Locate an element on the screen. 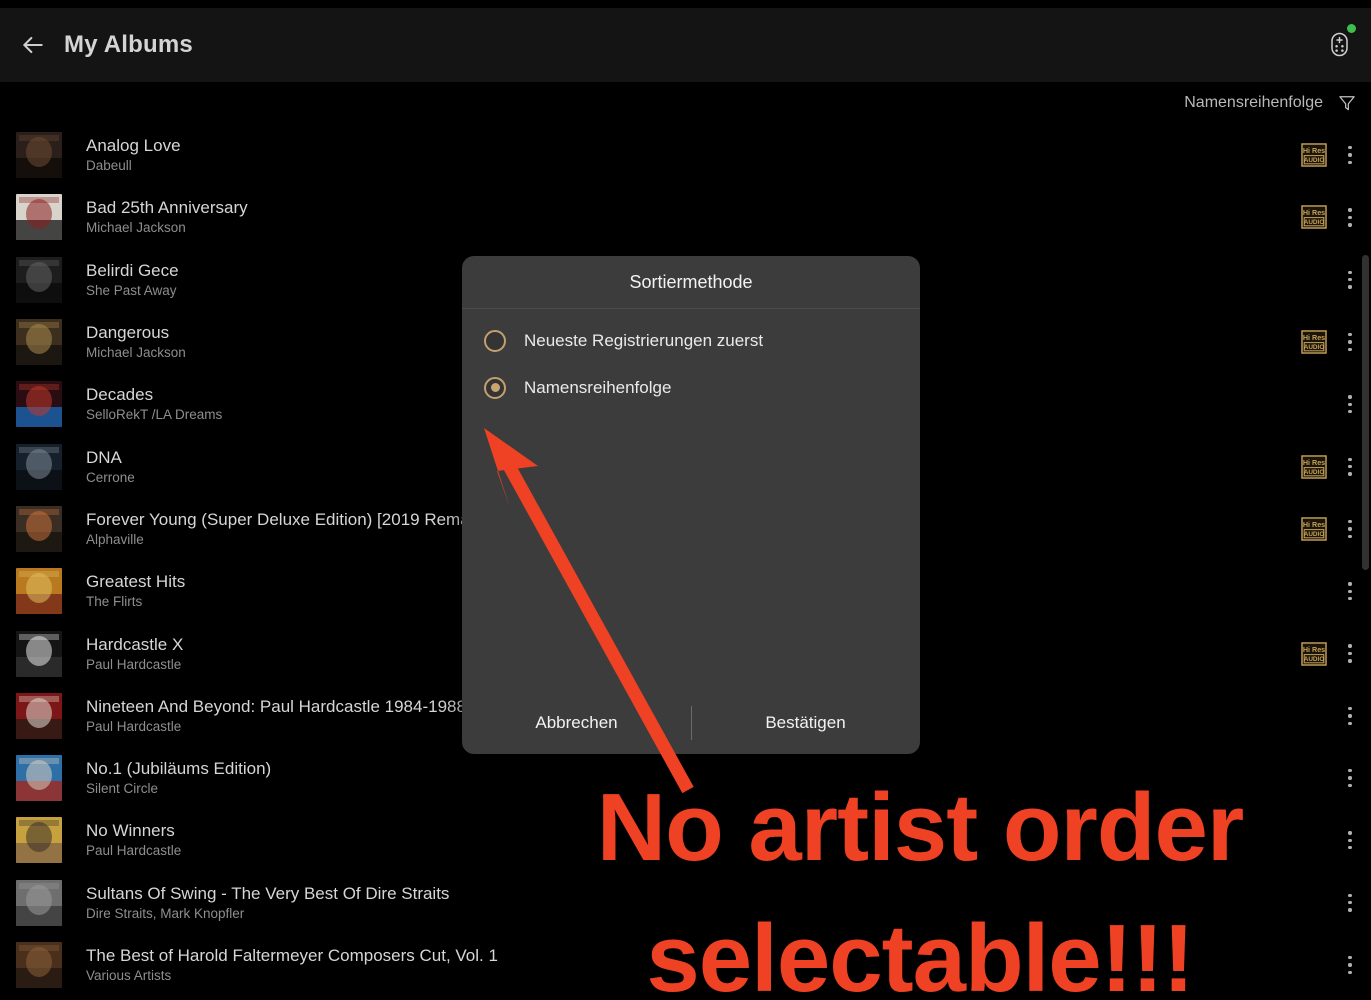 The image size is (1371, 1000). sort-option-row: Neueste Registrierungen zuerst is located at coordinates (691, 340).